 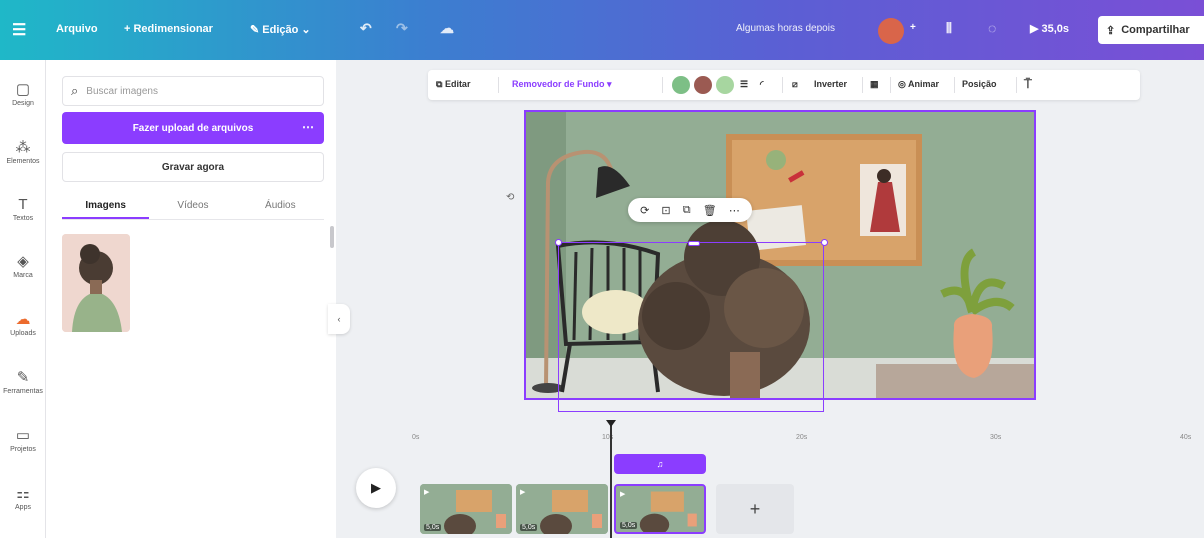 I want to click on upload-cloud-icon: ☁, so click(x=23, y=319).